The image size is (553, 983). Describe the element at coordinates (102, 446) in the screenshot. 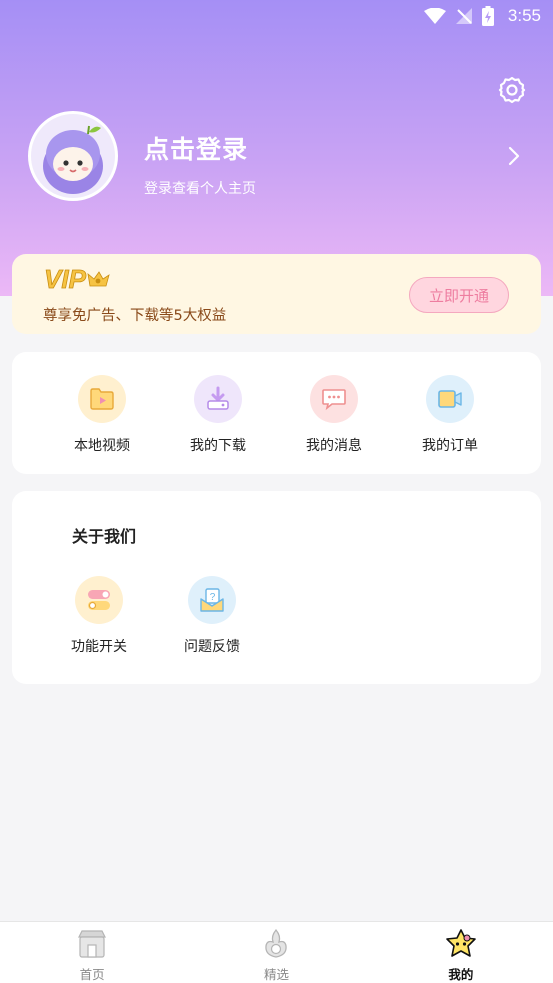

I see `shortcut-label: 本地视频` at that location.